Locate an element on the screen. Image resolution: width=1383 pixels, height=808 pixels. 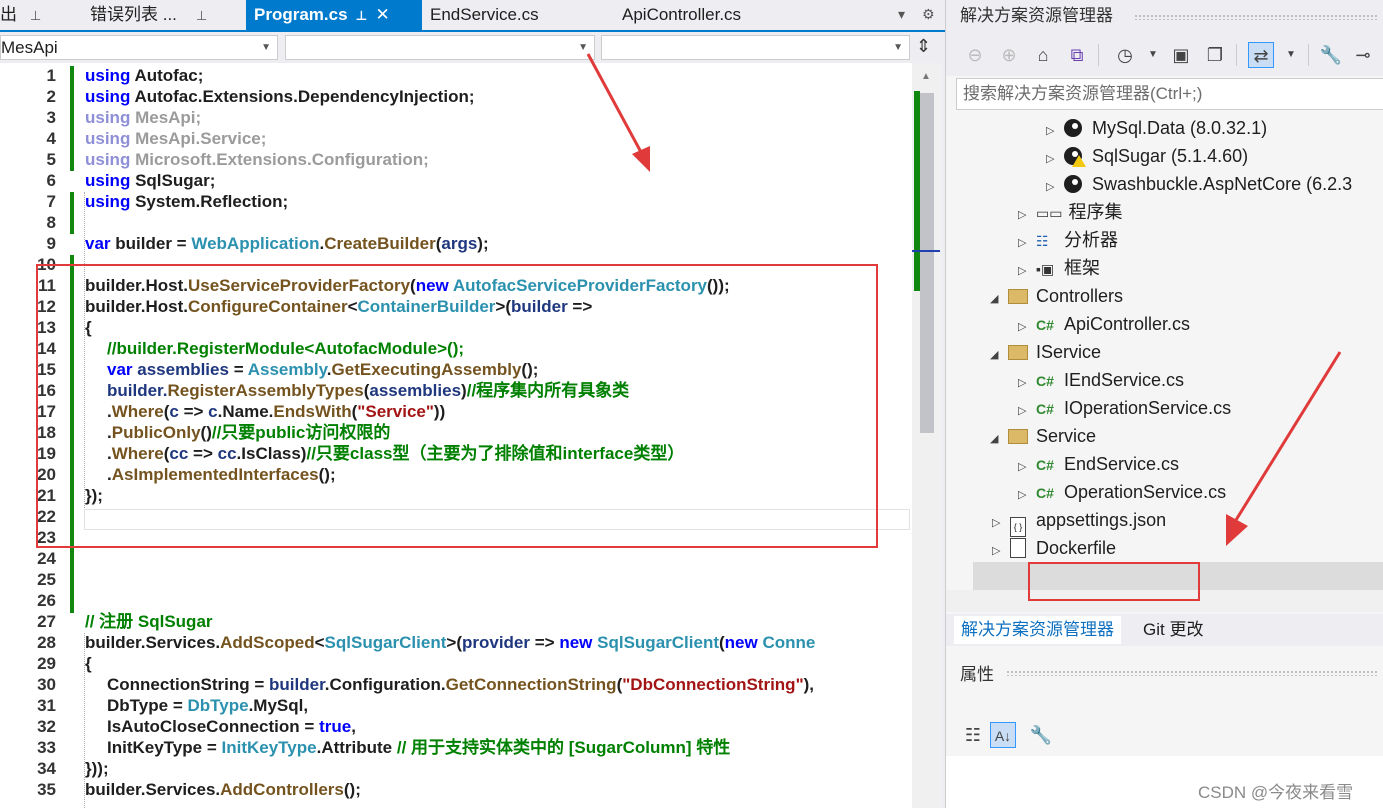
sort-alphabetical-icon: A↓ is located at coordinates (1003, 735).